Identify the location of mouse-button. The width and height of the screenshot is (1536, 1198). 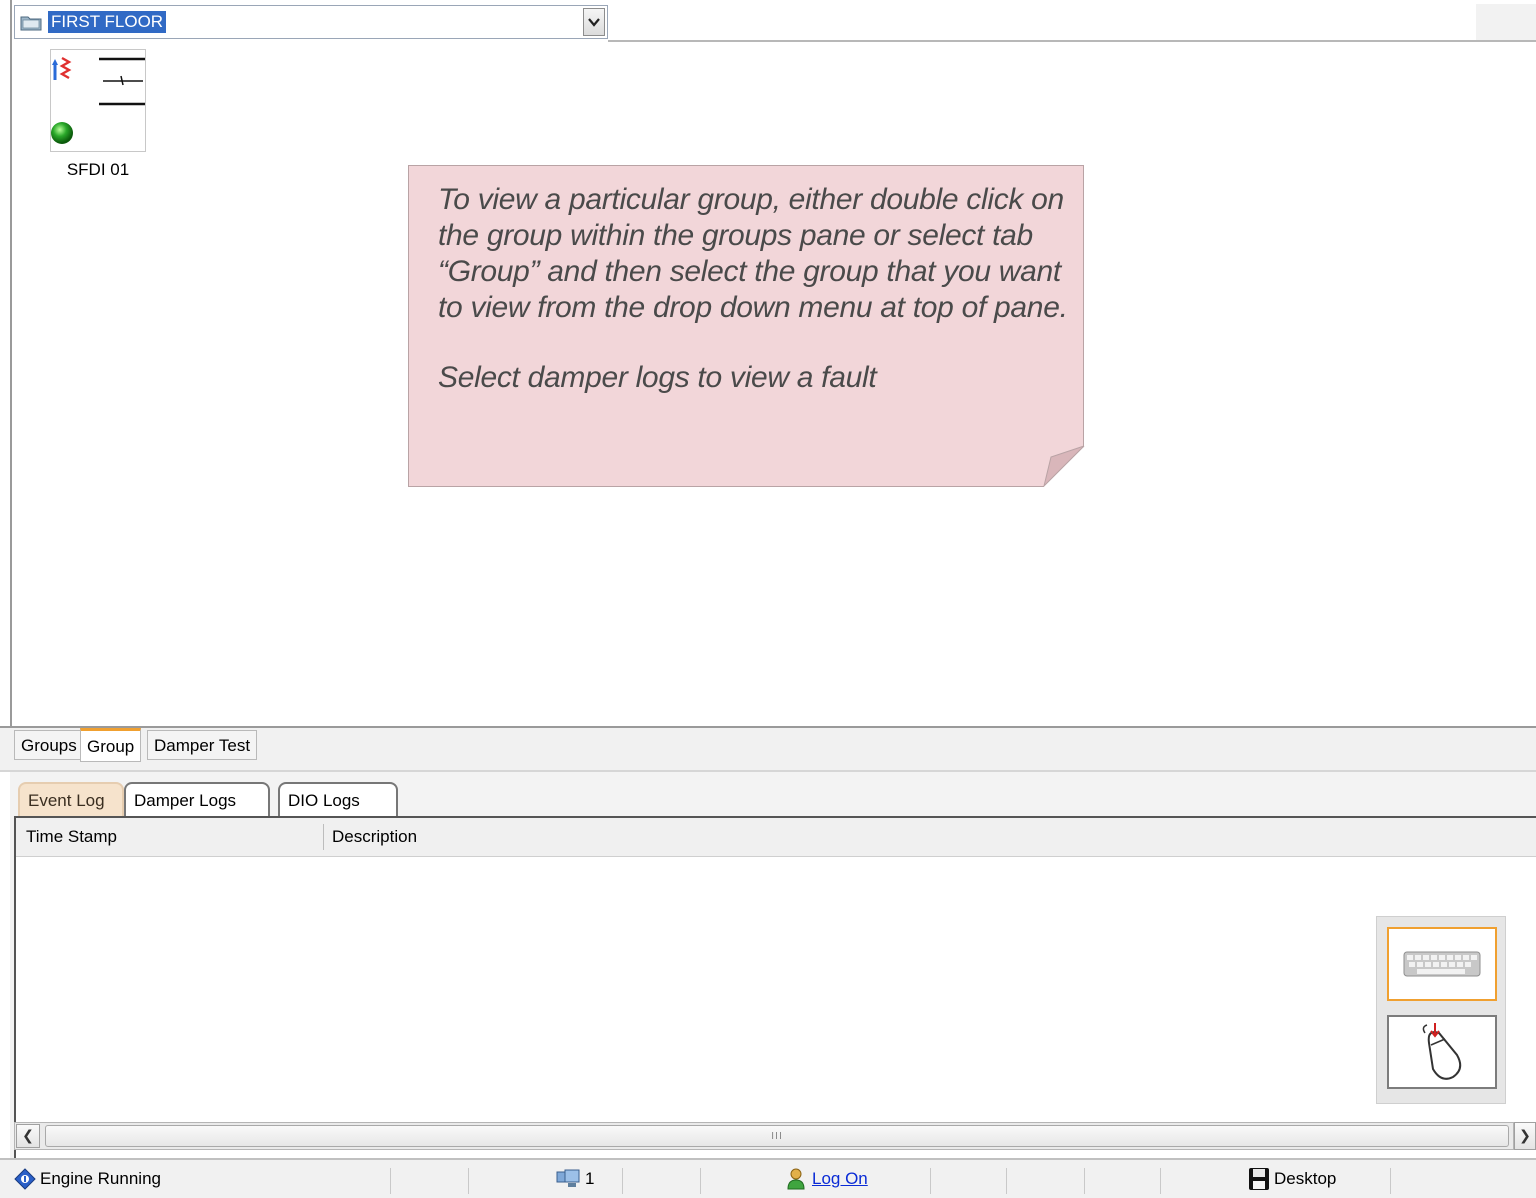
(1442, 1052).